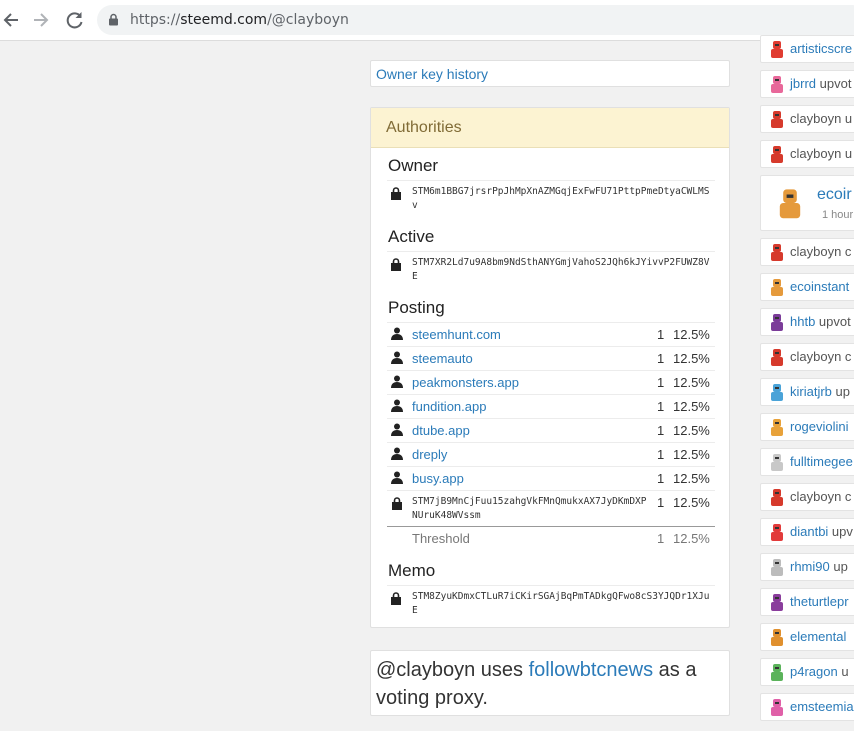 This screenshot has width=854, height=731. I want to click on threshold-percent: 12.5%, so click(691, 538).